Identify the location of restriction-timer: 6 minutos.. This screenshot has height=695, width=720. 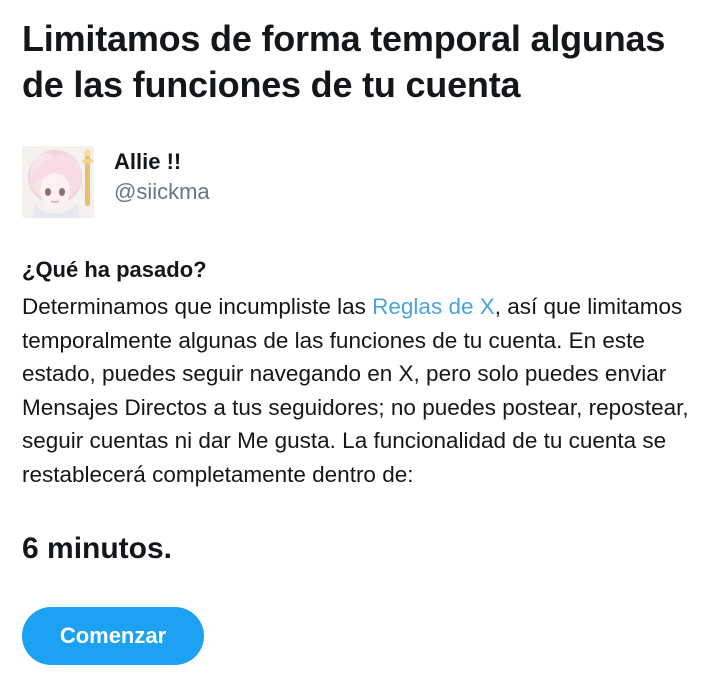
(97, 548).